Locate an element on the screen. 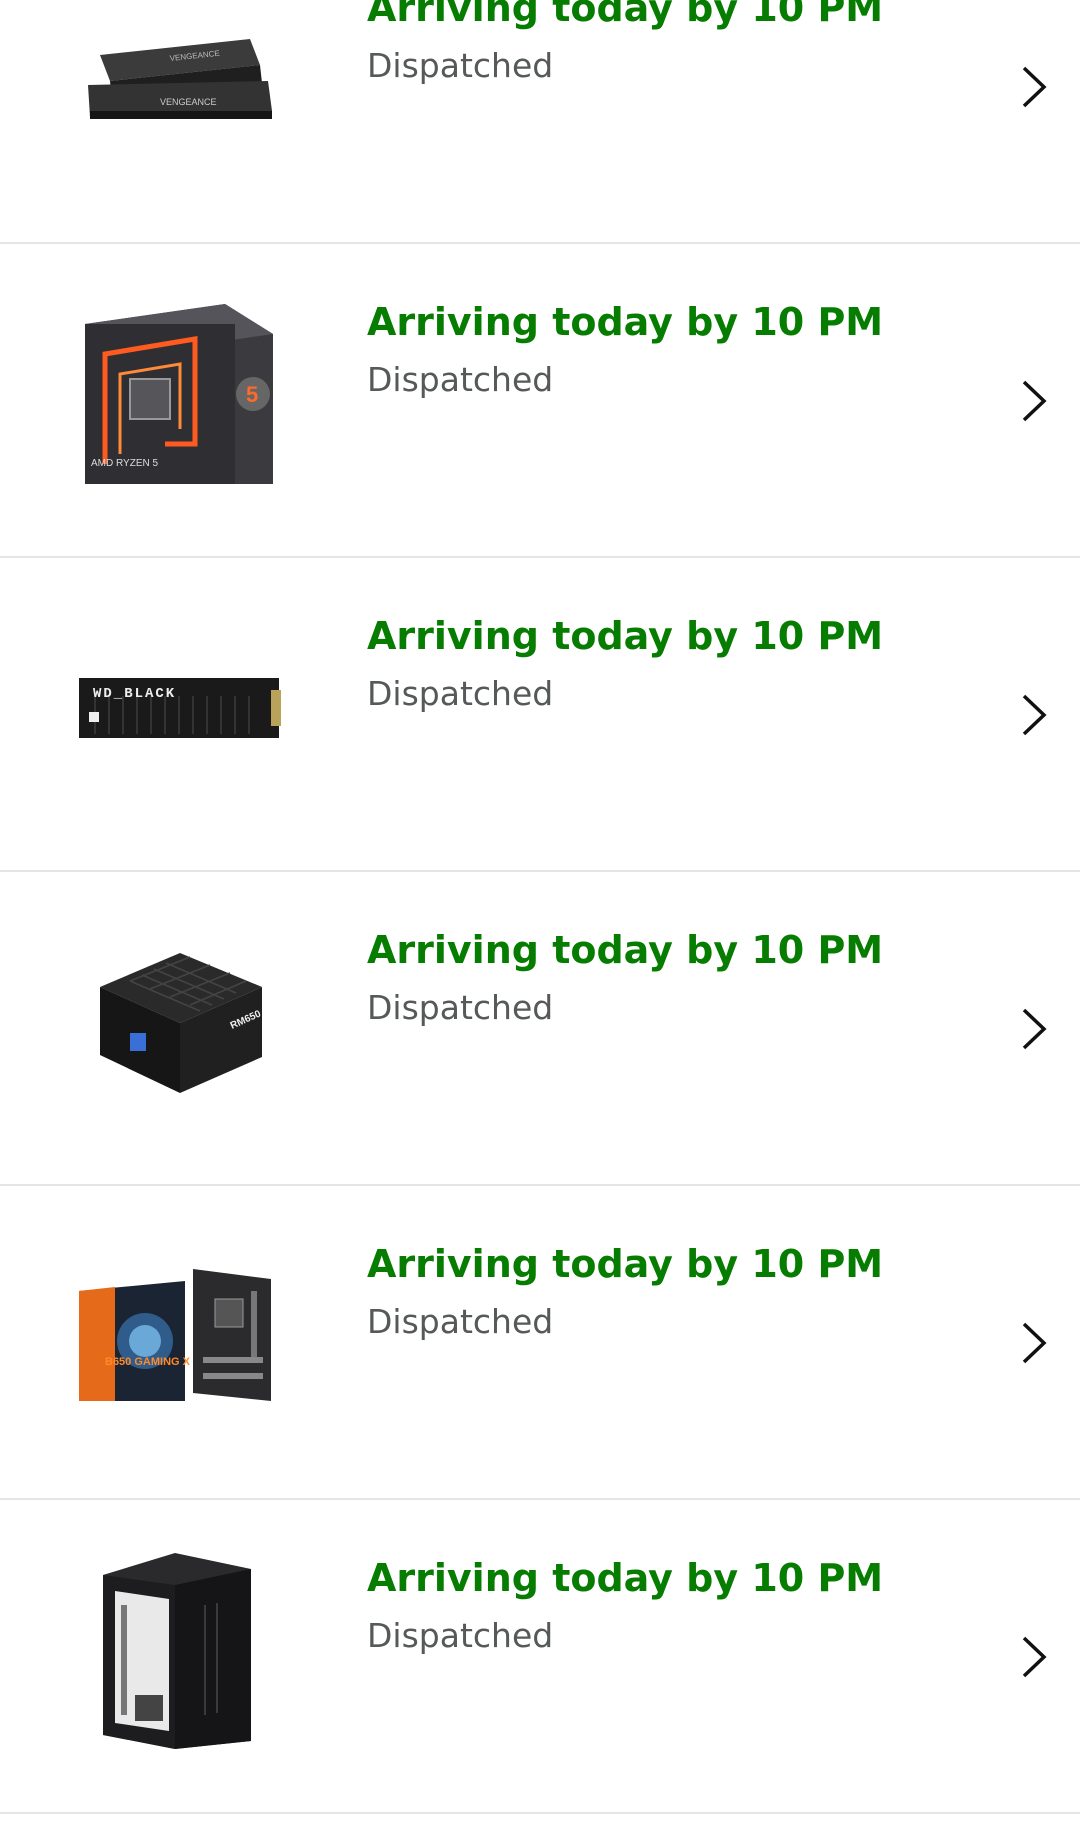  product-image-cpu: 5 AMD RYZEN 5 is located at coordinates (180, 394).